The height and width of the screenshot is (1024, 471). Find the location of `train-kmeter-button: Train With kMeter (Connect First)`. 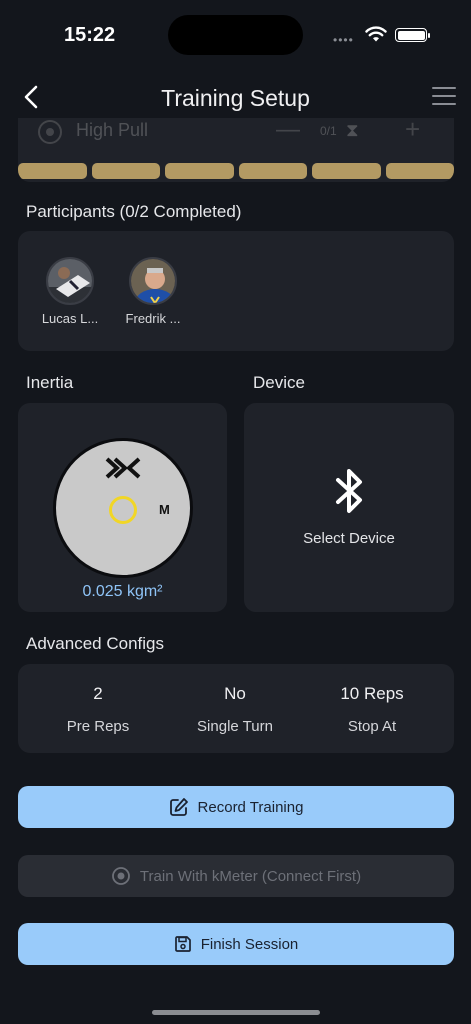

train-kmeter-button: Train With kMeter (Connect First) is located at coordinates (236, 876).